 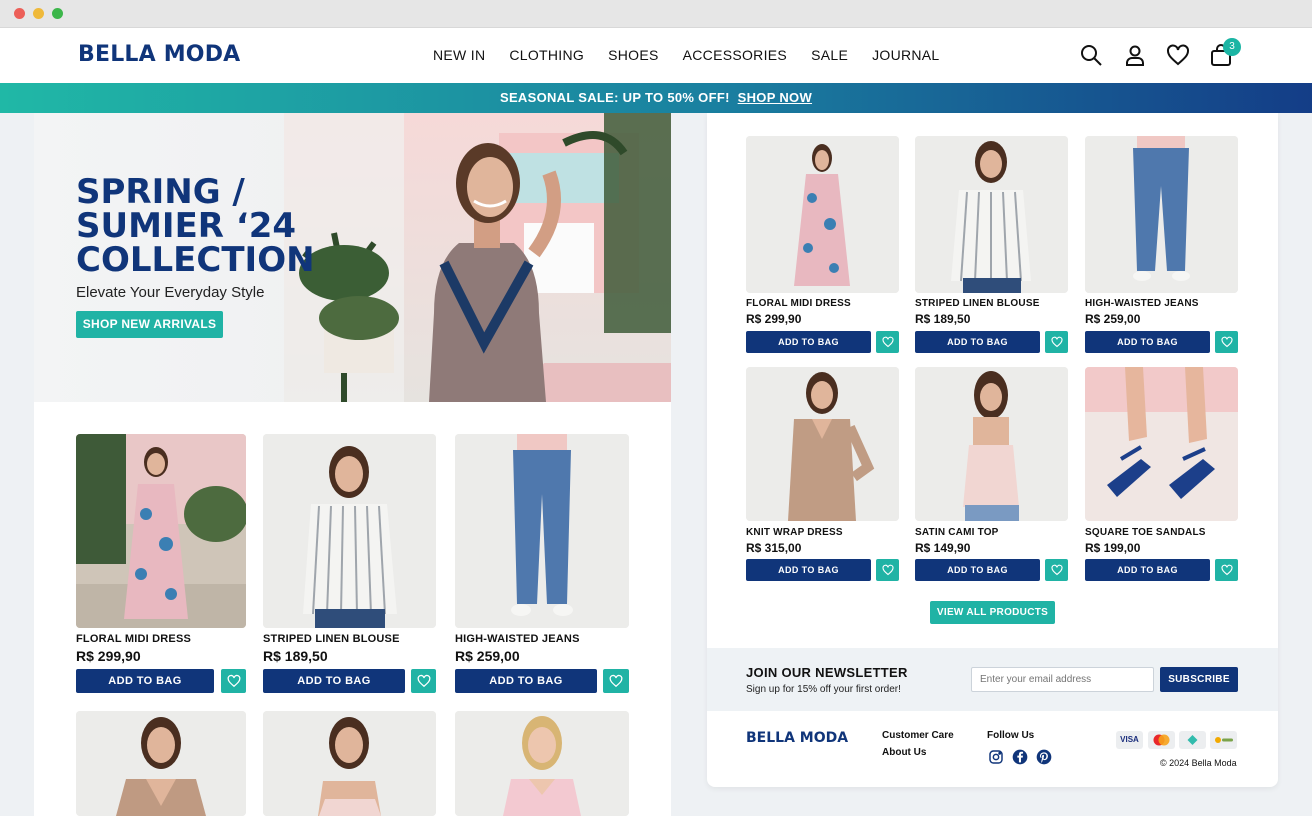 What do you see at coordinates (149, 324) in the screenshot?
I see `shop-new-arrivals-button: SHOP NEW ARRIVALS` at bounding box center [149, 324].